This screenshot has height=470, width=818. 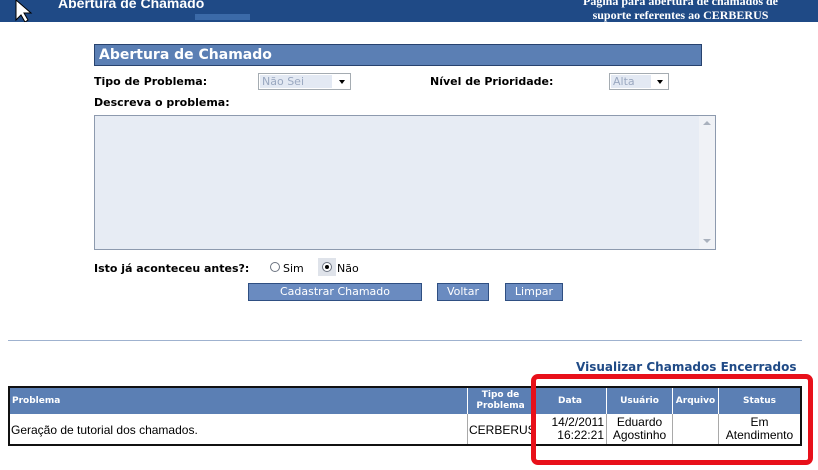 What do you see at coordinates (672, 419) in the screenshot?
I see `highlight-annotation-box` at bounding box center [672, 419].